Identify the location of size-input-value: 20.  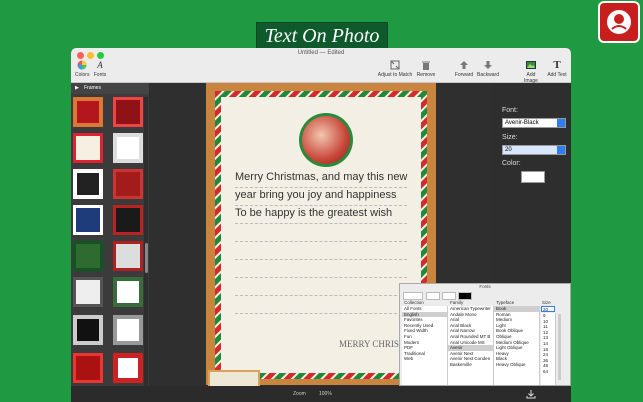
(508, 150).